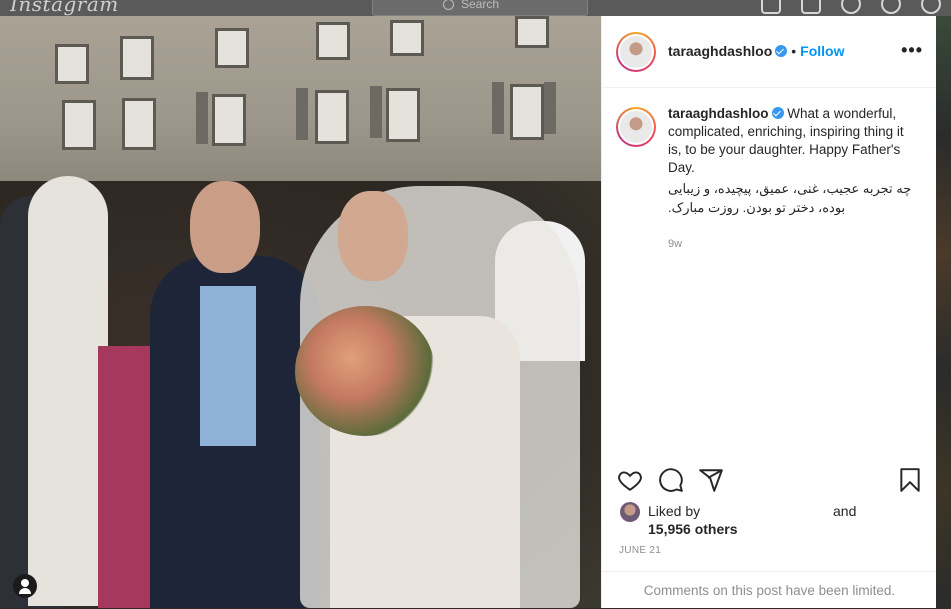 The image size is (951, 609). I want to click on background-next-post, so click(943, 312).